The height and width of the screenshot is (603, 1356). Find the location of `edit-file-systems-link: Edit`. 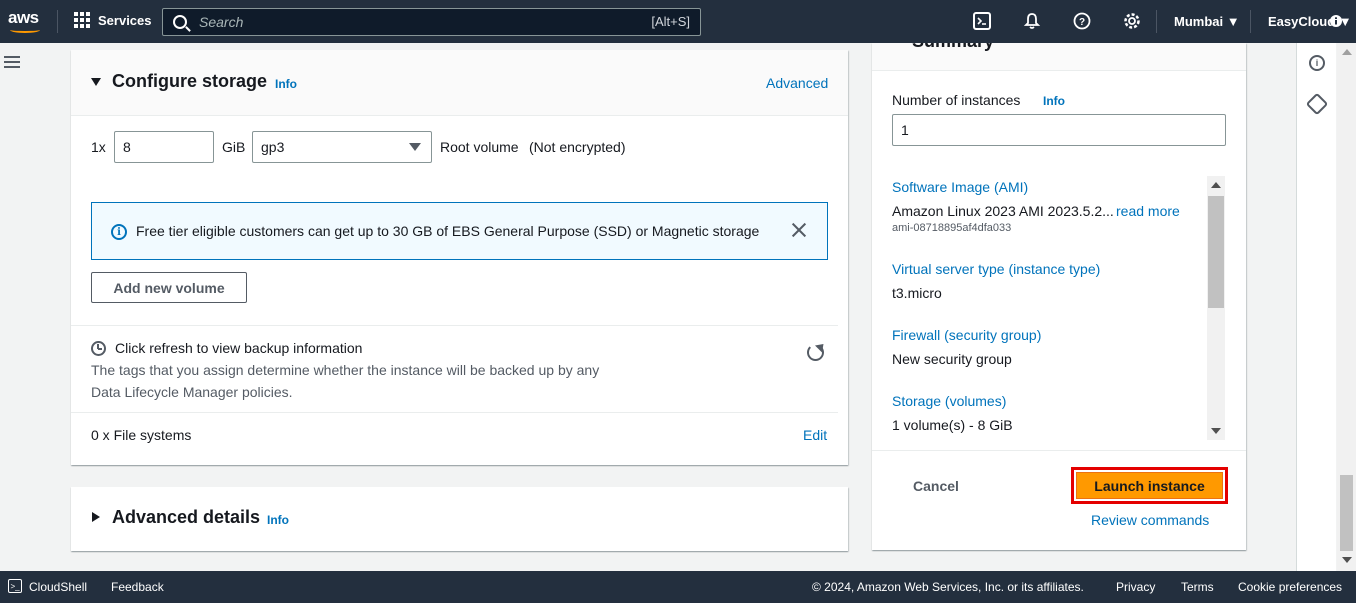

edit-file-systems-link: Edit is located at coordinates (815, 435).